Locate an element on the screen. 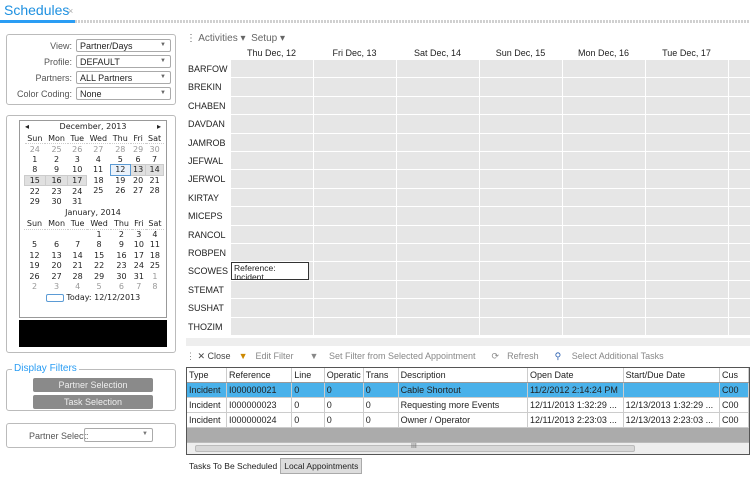 The image size is (750, 479). calendar-day: 19 is located at coordinates (120, 180).